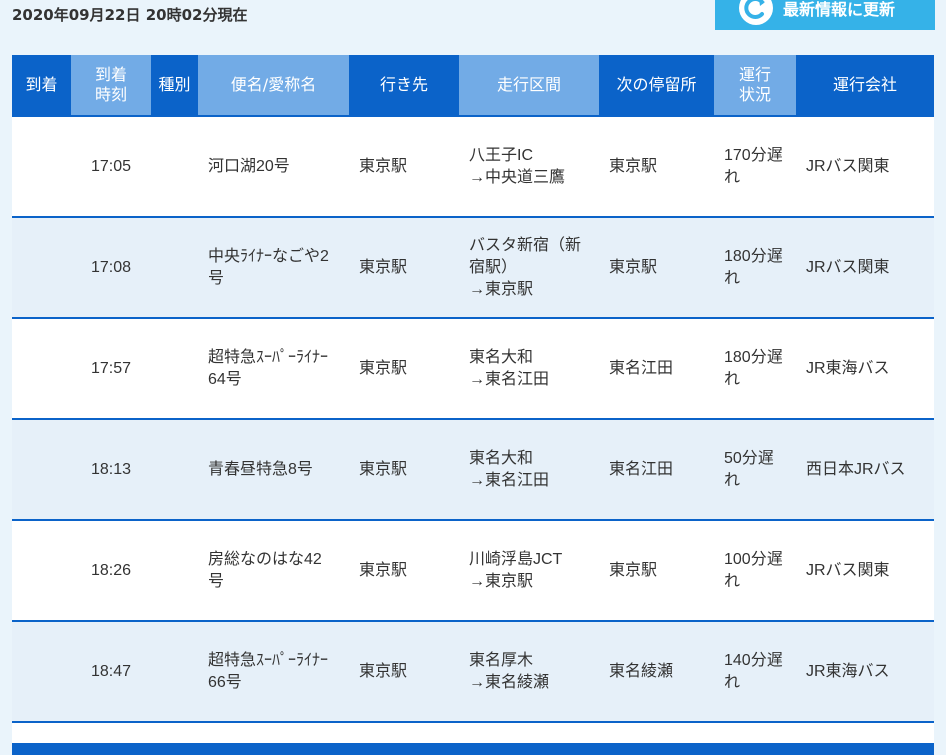  What do you see at coordinates (501, 155) in the screenshot?
I see `section-line: 八王子IC` at bounding box center [501, 155].